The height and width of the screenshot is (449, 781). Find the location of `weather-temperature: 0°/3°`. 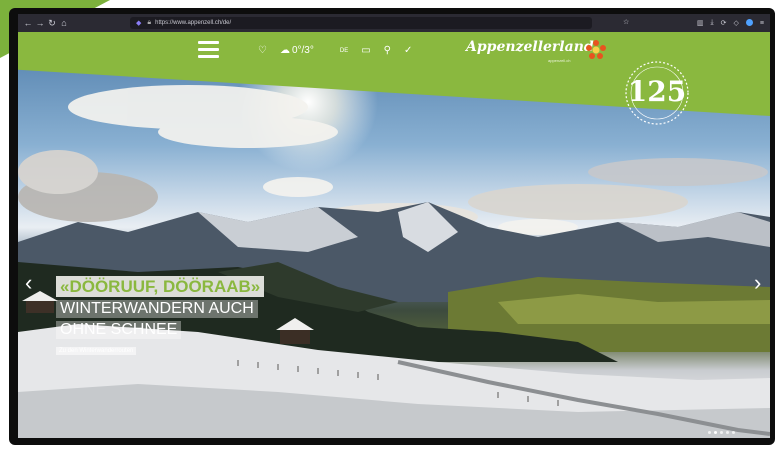

weather-temperature: 0°/3° is located at coordinates (302, 50).